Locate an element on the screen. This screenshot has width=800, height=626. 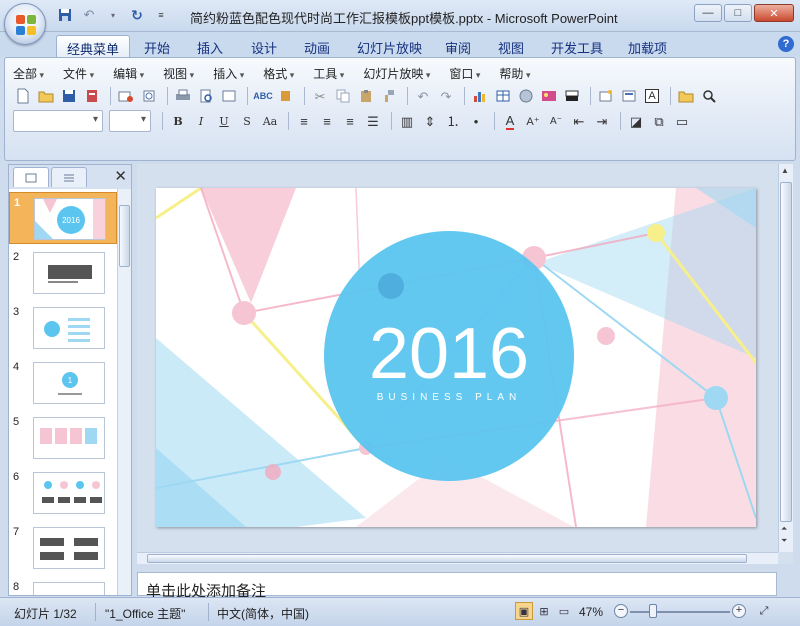
menu-all: 全部 is located at coordinates (28, 73).